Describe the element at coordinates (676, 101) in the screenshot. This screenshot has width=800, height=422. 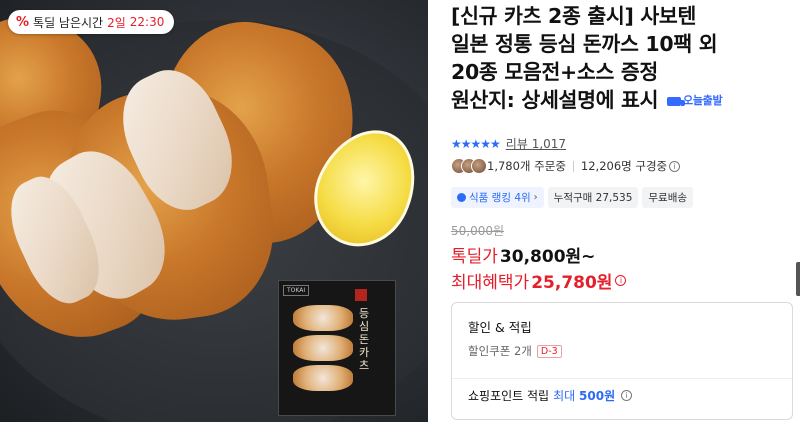
I see `truck-icon` at that location.